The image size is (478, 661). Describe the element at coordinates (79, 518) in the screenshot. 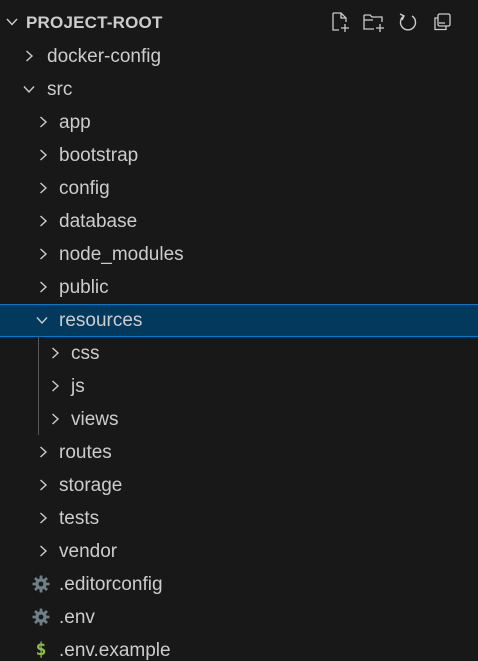

I see `tree-item-label: tests` at that location.